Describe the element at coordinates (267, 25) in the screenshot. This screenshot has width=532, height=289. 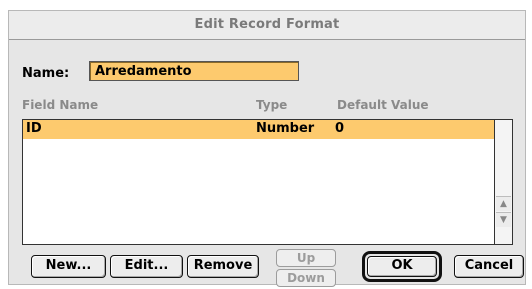
I see `dialog-title: Edit Record Format` at that location.